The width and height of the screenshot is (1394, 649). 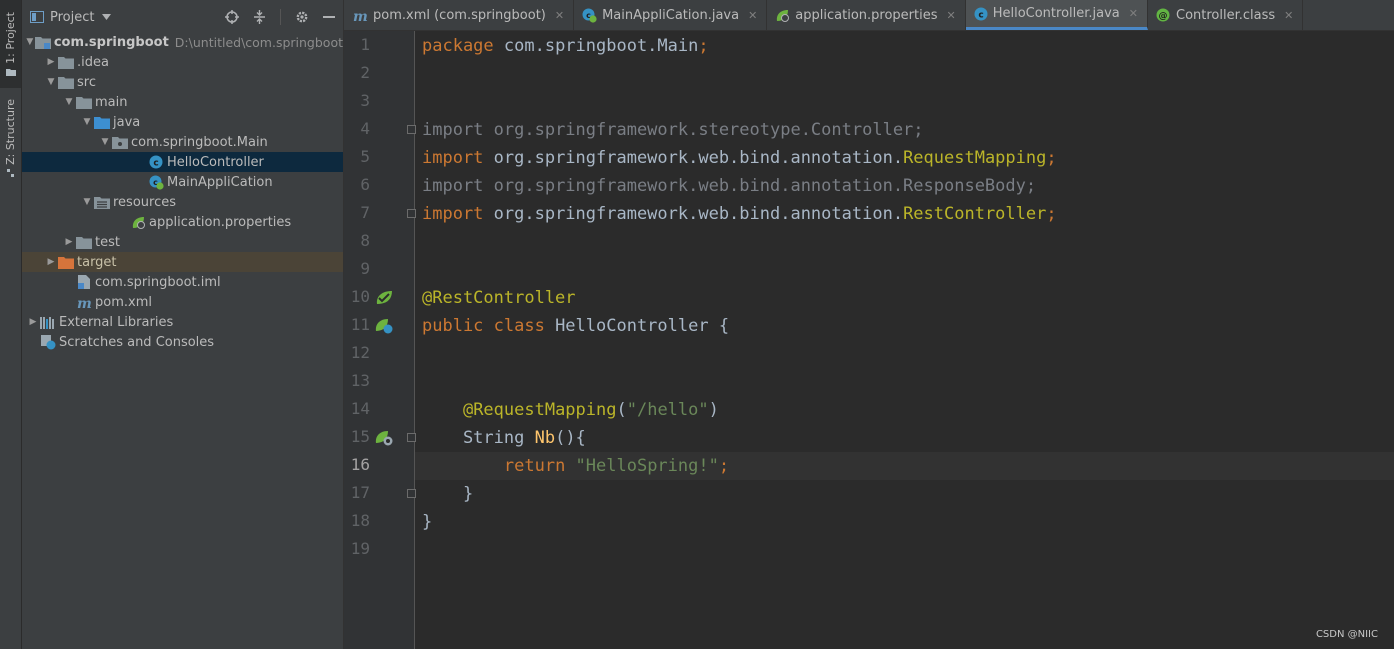 What do you see at coordinates (904, 410) in the screenshot?
I see `code-line: @RequestMapping("/hello")` at bounding box center [904, 410].